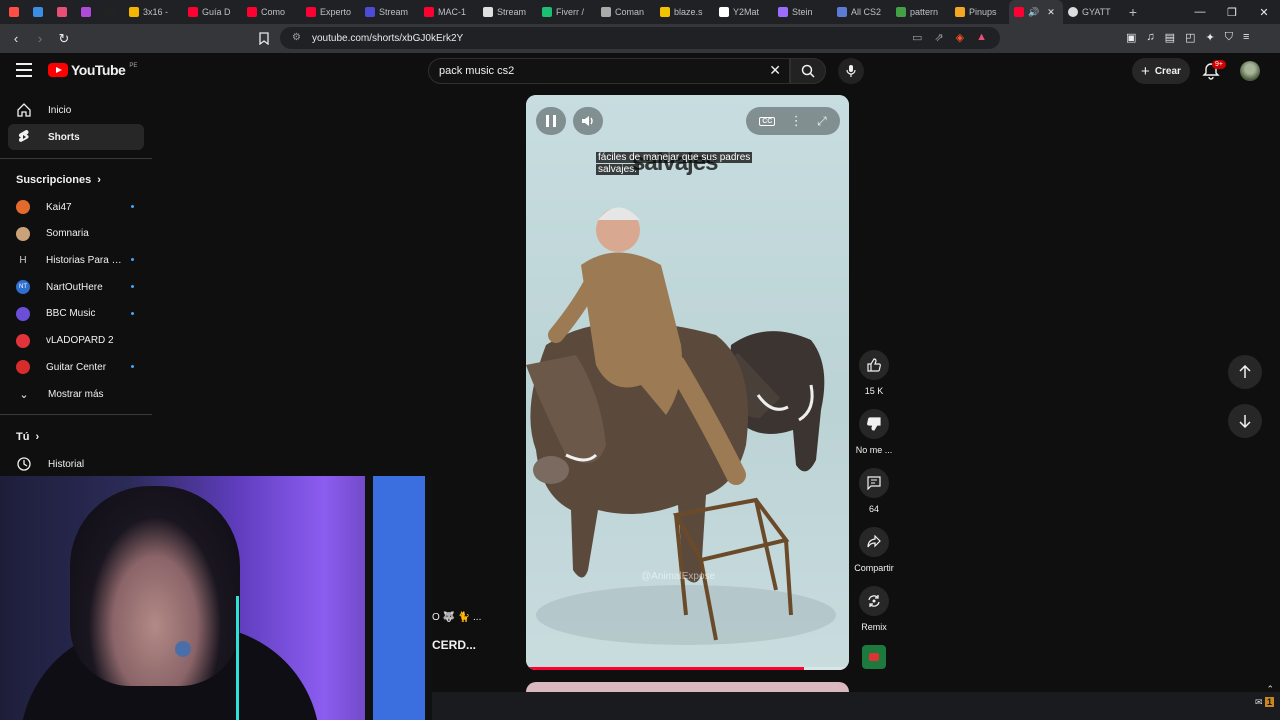 The width and height of the screenshot is (1280, 720). Describe the element at coordinates (684, 12) in the screenshot. I see `browser-tab: blaze.s` at that location.